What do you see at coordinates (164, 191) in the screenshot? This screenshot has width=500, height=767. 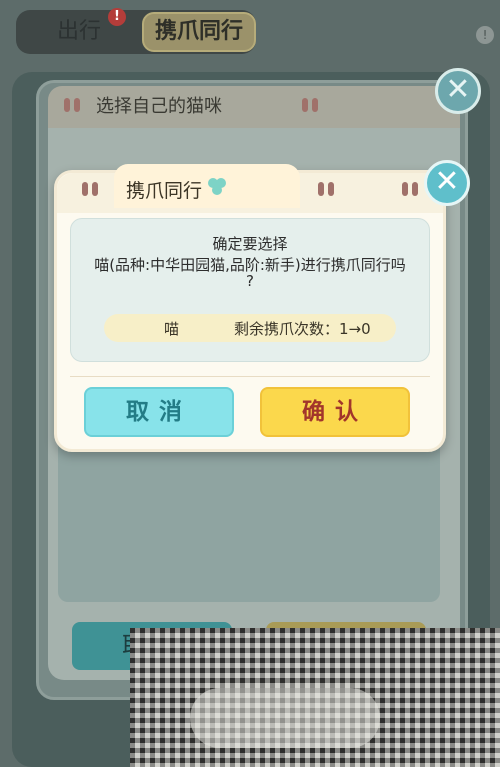 I see `dialog-title: 携爪同行` at bounding box center [164, 191].